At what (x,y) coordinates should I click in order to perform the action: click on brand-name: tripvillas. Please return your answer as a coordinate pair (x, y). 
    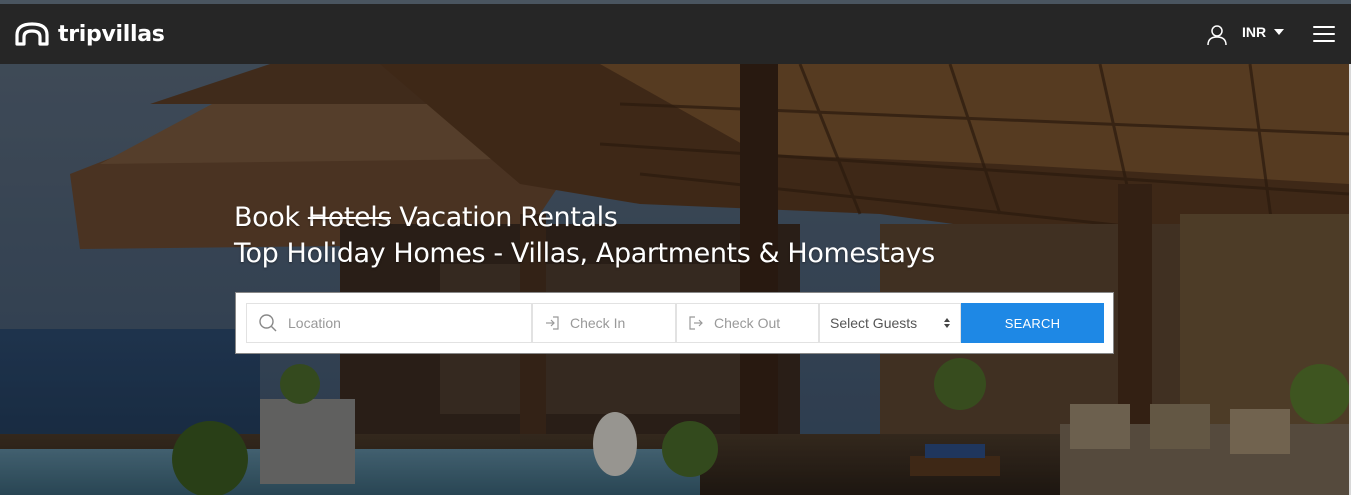
    Looking at the image, I should click on (111, 34).